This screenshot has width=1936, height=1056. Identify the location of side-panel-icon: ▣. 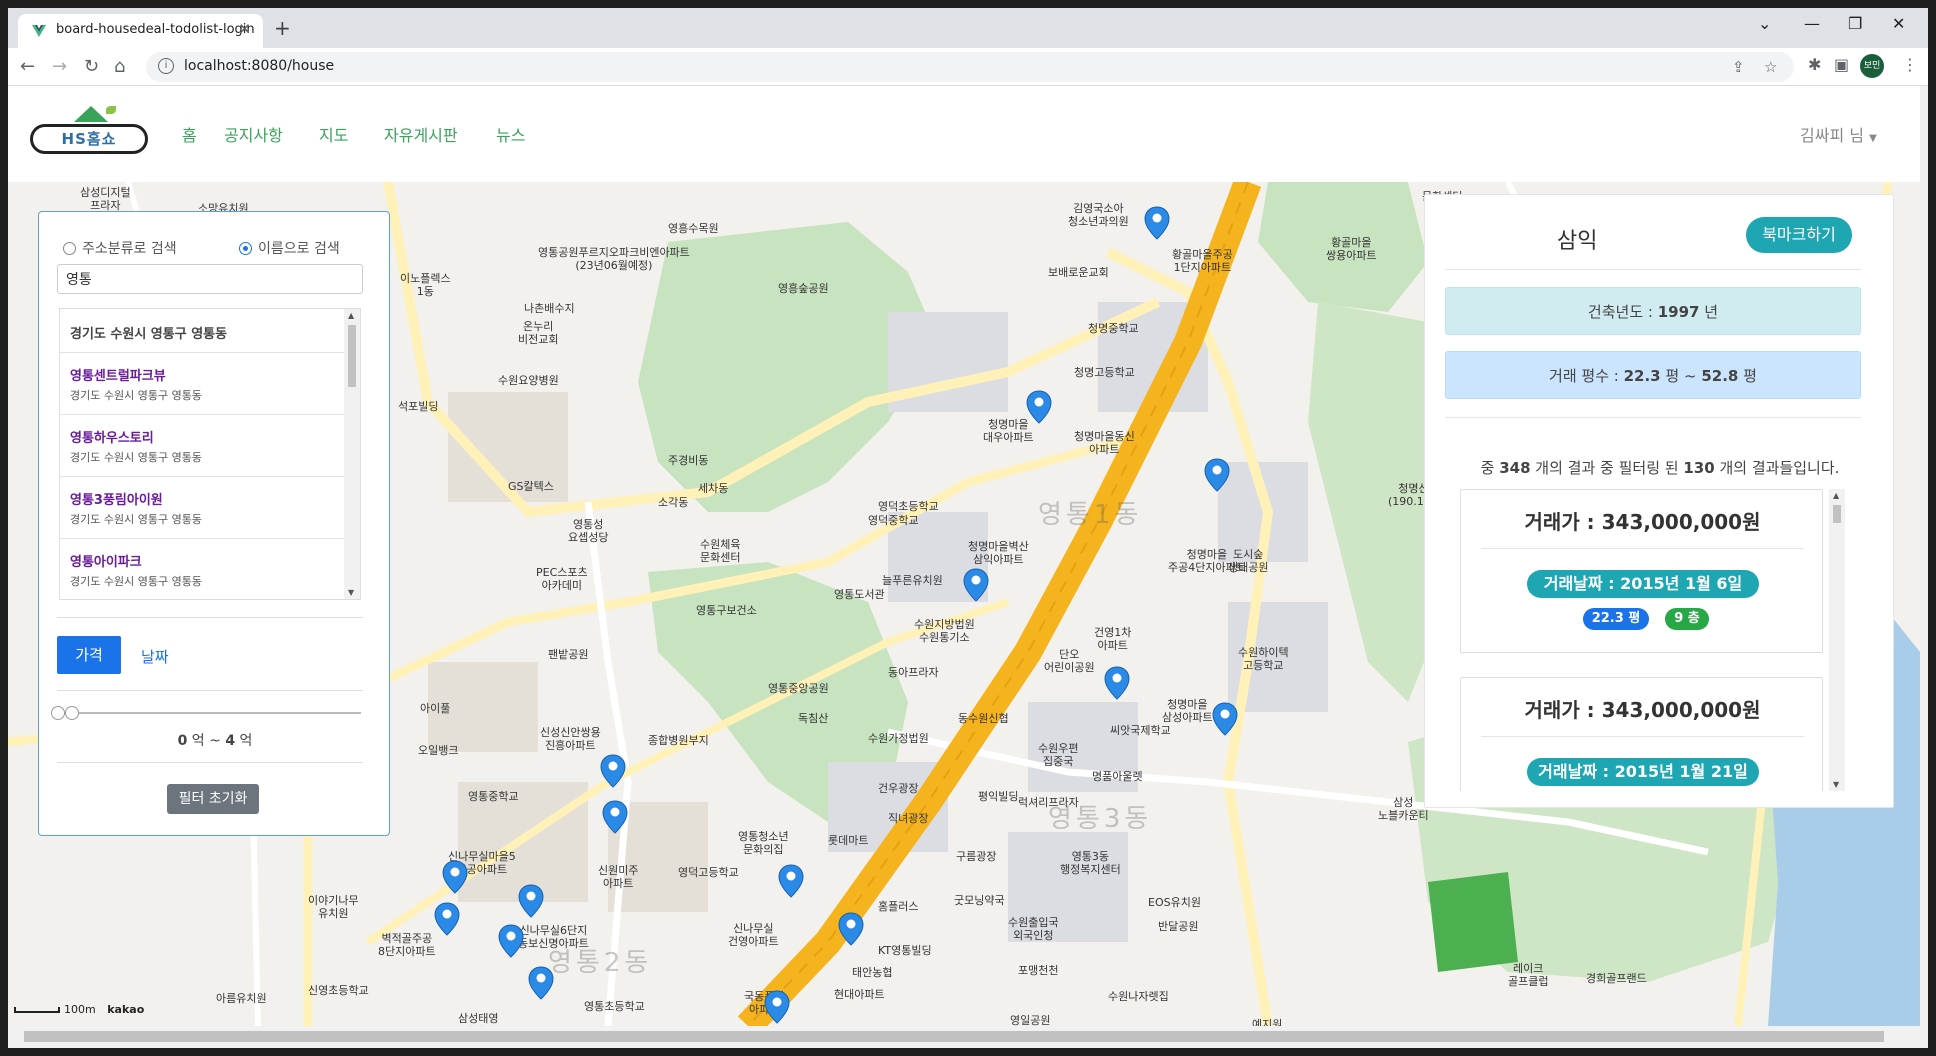
(1841, 64).